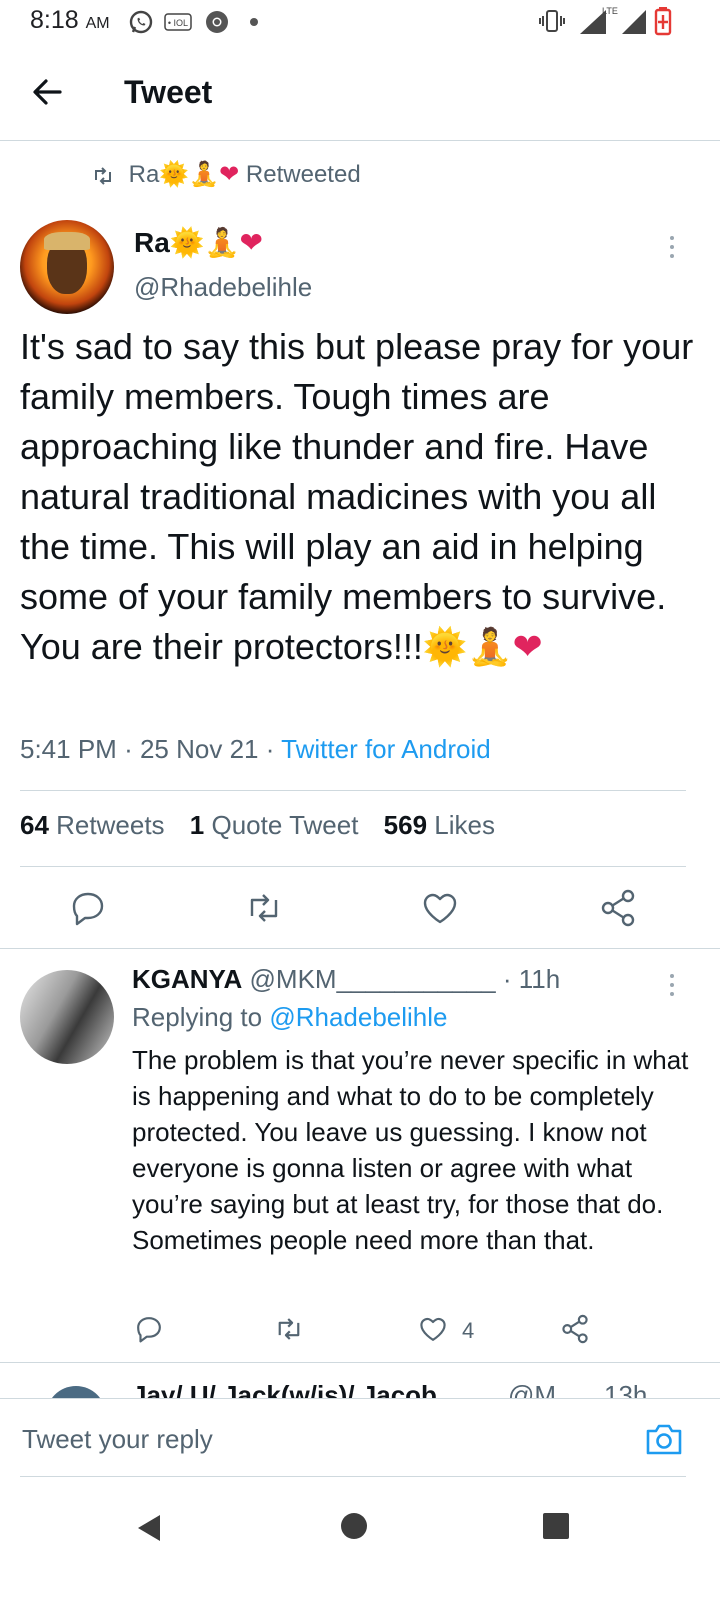 This screenshot has width=720, height=1600. What do you see at coordinates (360, 1387) in the screenshot?
I see `next-reply-peek: Jay/ U/ Jack(w/is)/ Jacob @M 13h` at bounding box center [360, 1387].